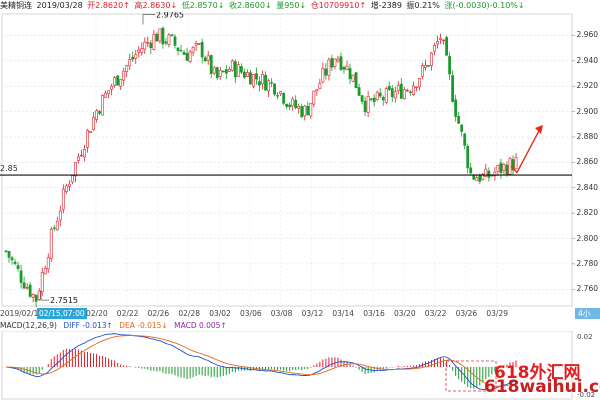 This screenshot has height=400, width=600. I want to click on price-tick-label: 2.900, so click(587, 111).